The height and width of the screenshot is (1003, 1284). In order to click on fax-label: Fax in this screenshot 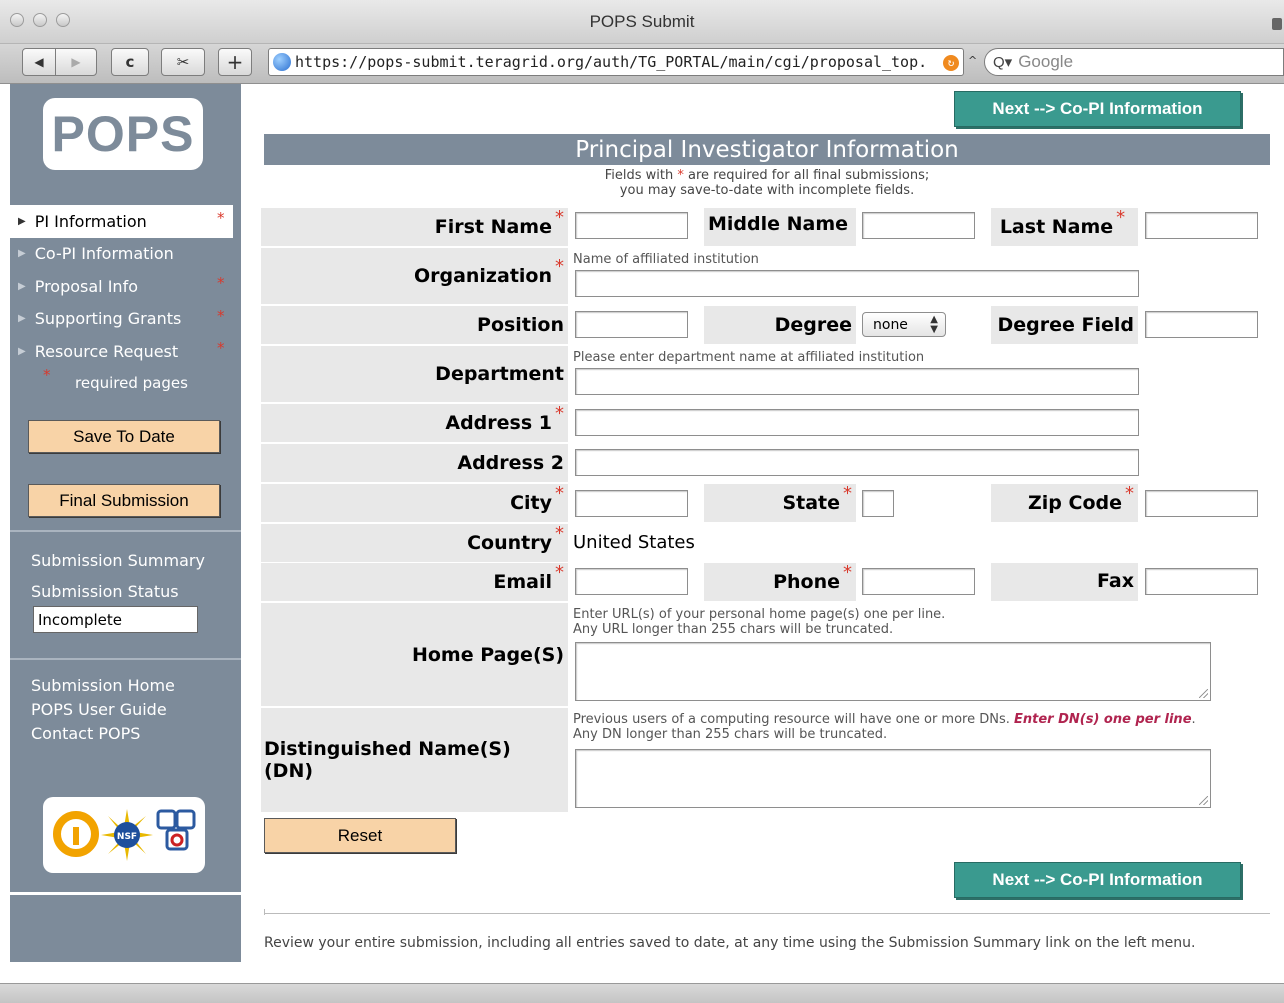, I will do `click(1064, 582)`.